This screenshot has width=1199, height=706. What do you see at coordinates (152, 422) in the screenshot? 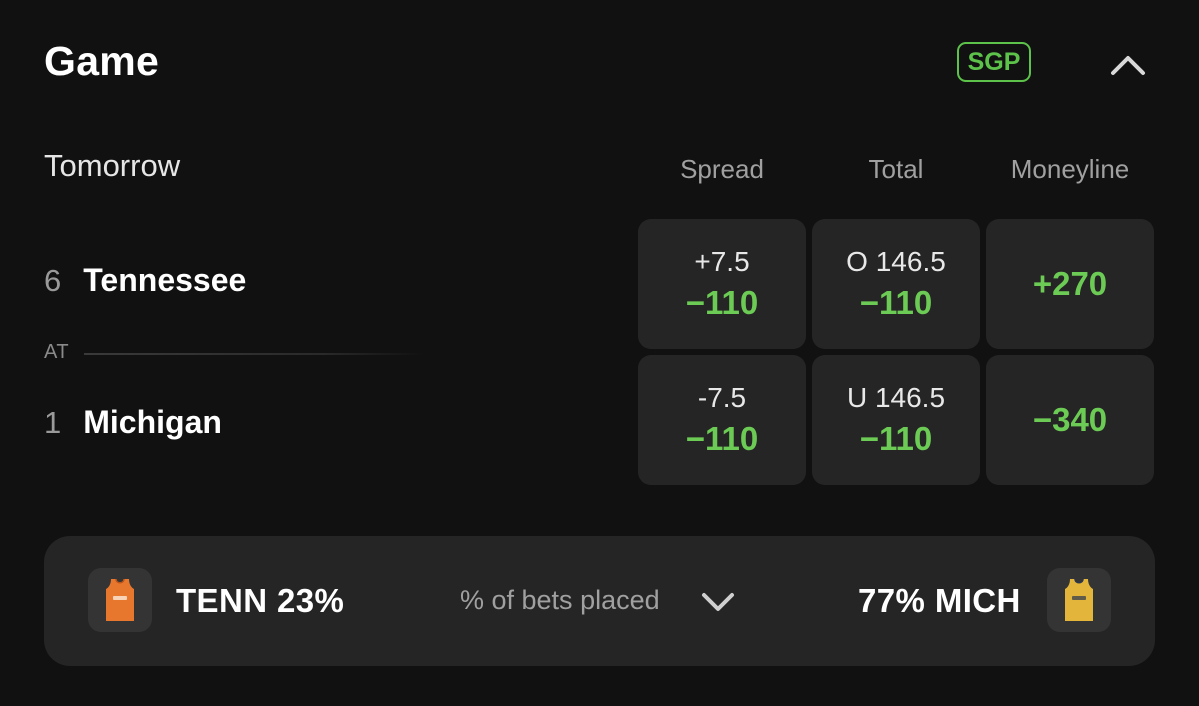
I see `team-name: Michigan` at bounding box center [152, 422].